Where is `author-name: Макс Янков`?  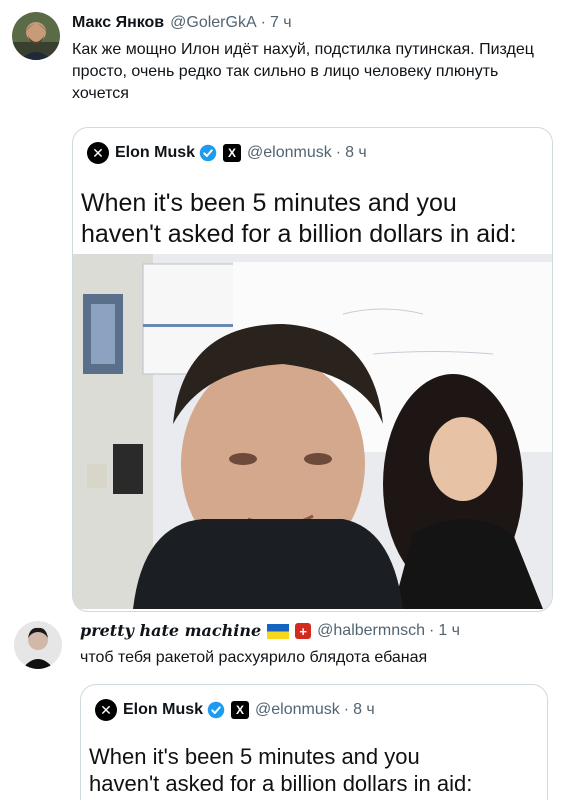 author-name: Макс Янков is located at coordinates (118, 23).